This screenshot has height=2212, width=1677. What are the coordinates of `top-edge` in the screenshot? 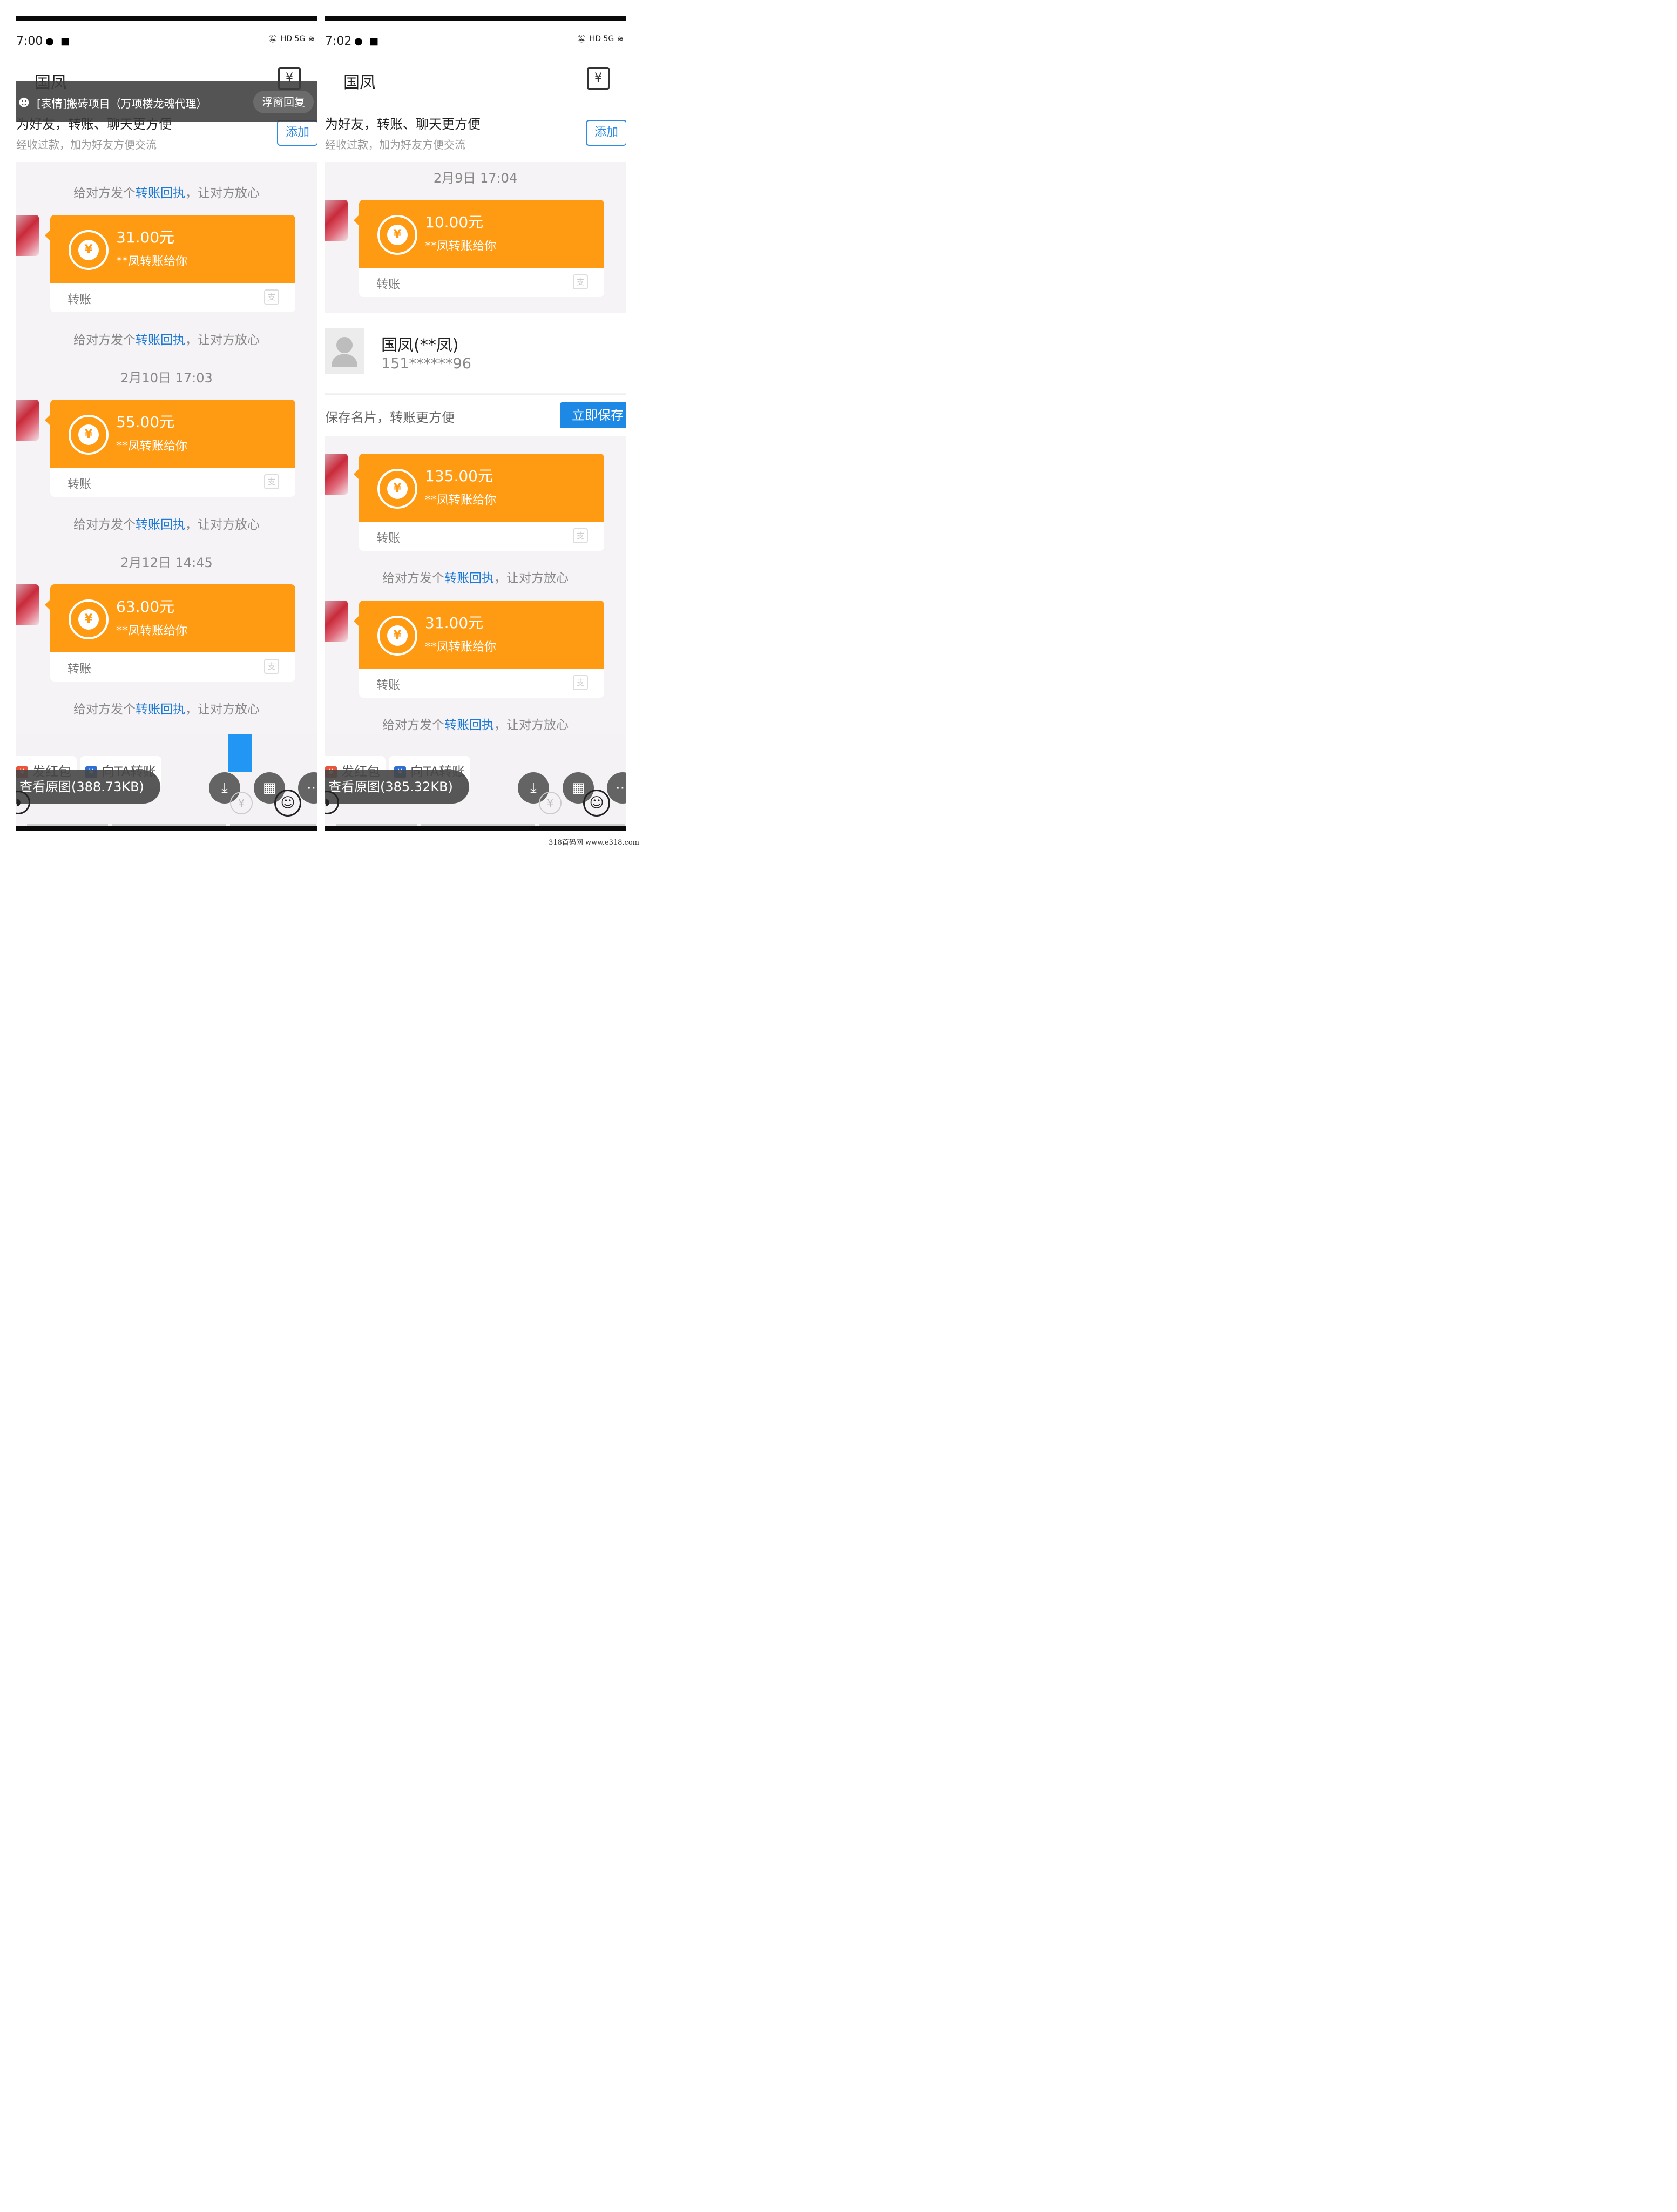 It's located at (166, 18).